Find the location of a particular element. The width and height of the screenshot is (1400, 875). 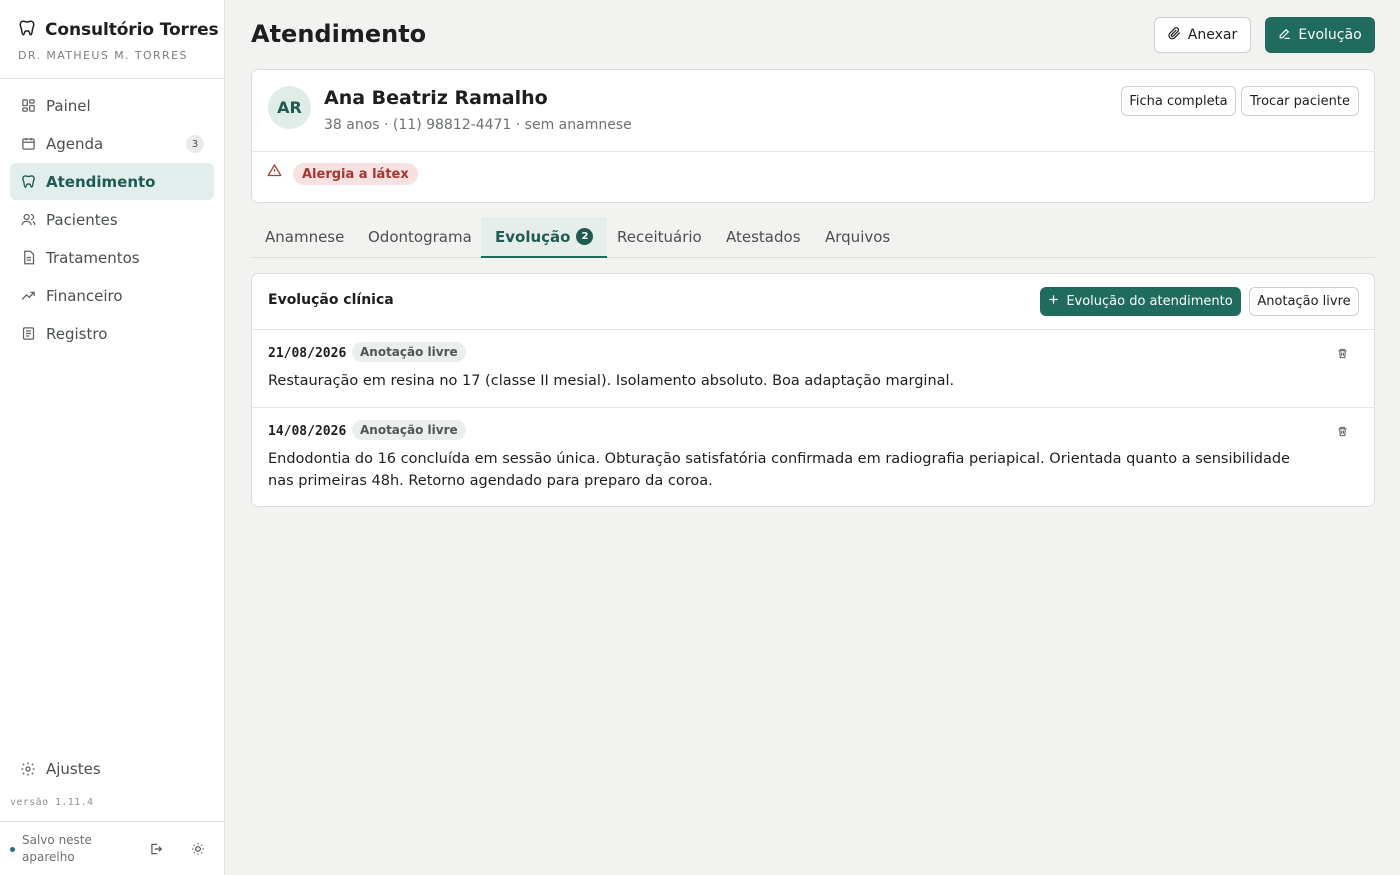

sidebar-item-tratamentos: Tratamentos is located at coordinates (112, 257).